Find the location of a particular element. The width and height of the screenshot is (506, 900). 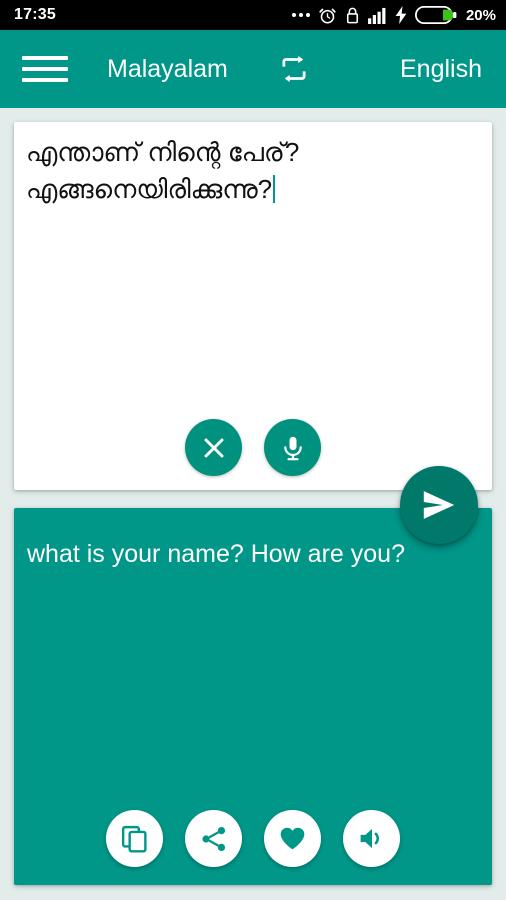

clear-button is located at coordinates (213, 447).